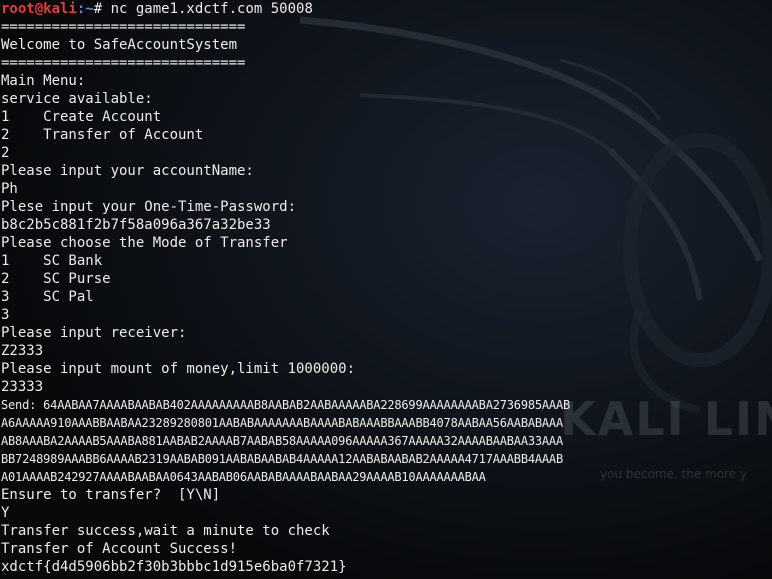 The width and height of the screenshot is (772, 579). I want to click on output-line: 1 Create Account, so click(81, 117).